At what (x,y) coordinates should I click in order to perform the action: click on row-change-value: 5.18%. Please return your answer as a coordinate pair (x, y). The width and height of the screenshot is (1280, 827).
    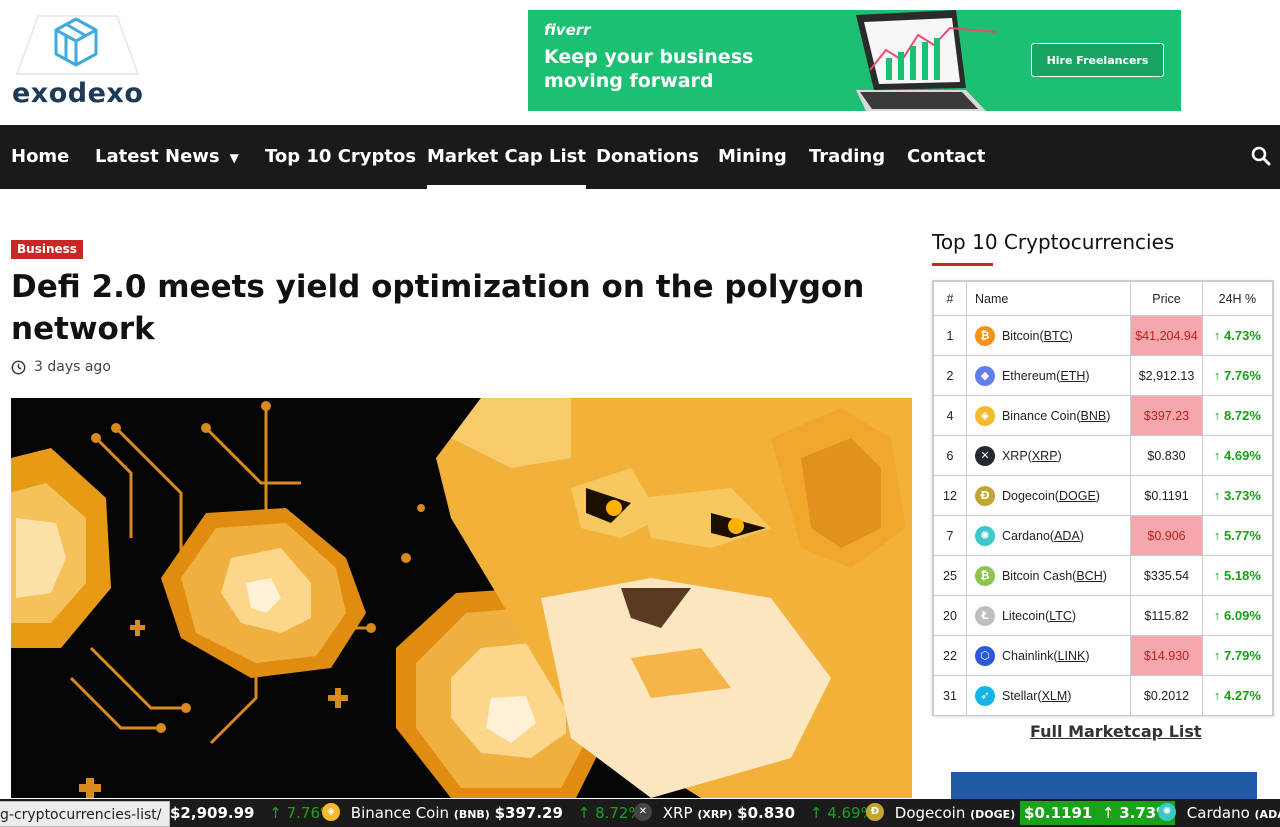
    Looking at the image, I should click on (1242, 575).